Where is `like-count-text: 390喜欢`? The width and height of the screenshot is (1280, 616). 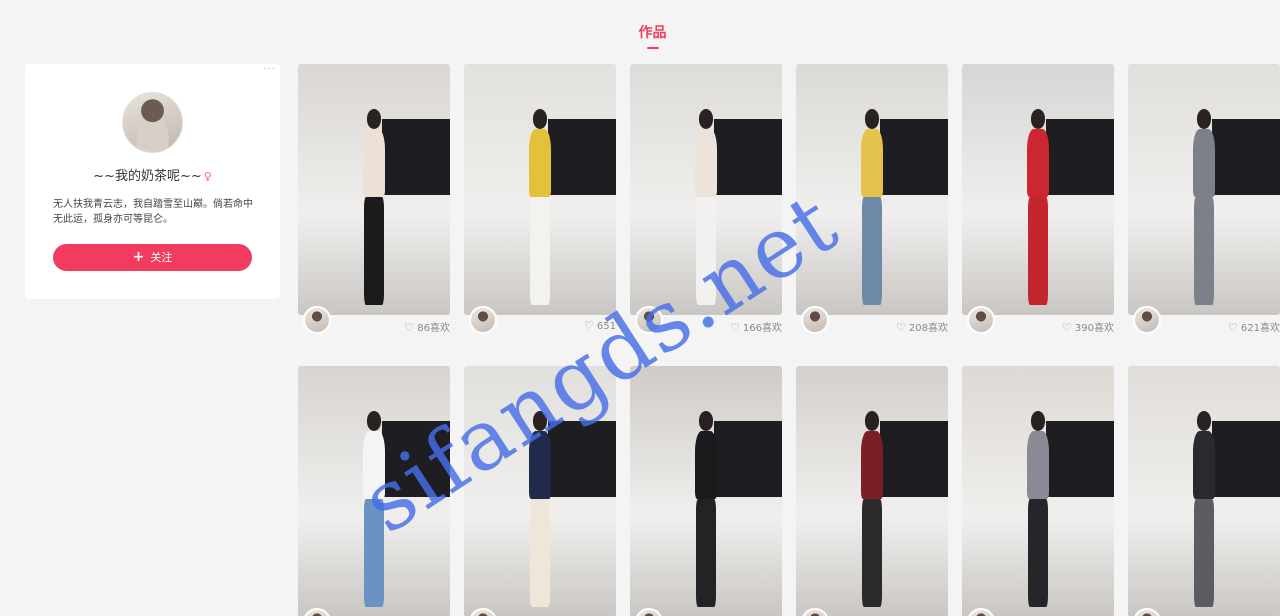 like-count-text: 390喜欢 is located at coordinates (1094, 328).